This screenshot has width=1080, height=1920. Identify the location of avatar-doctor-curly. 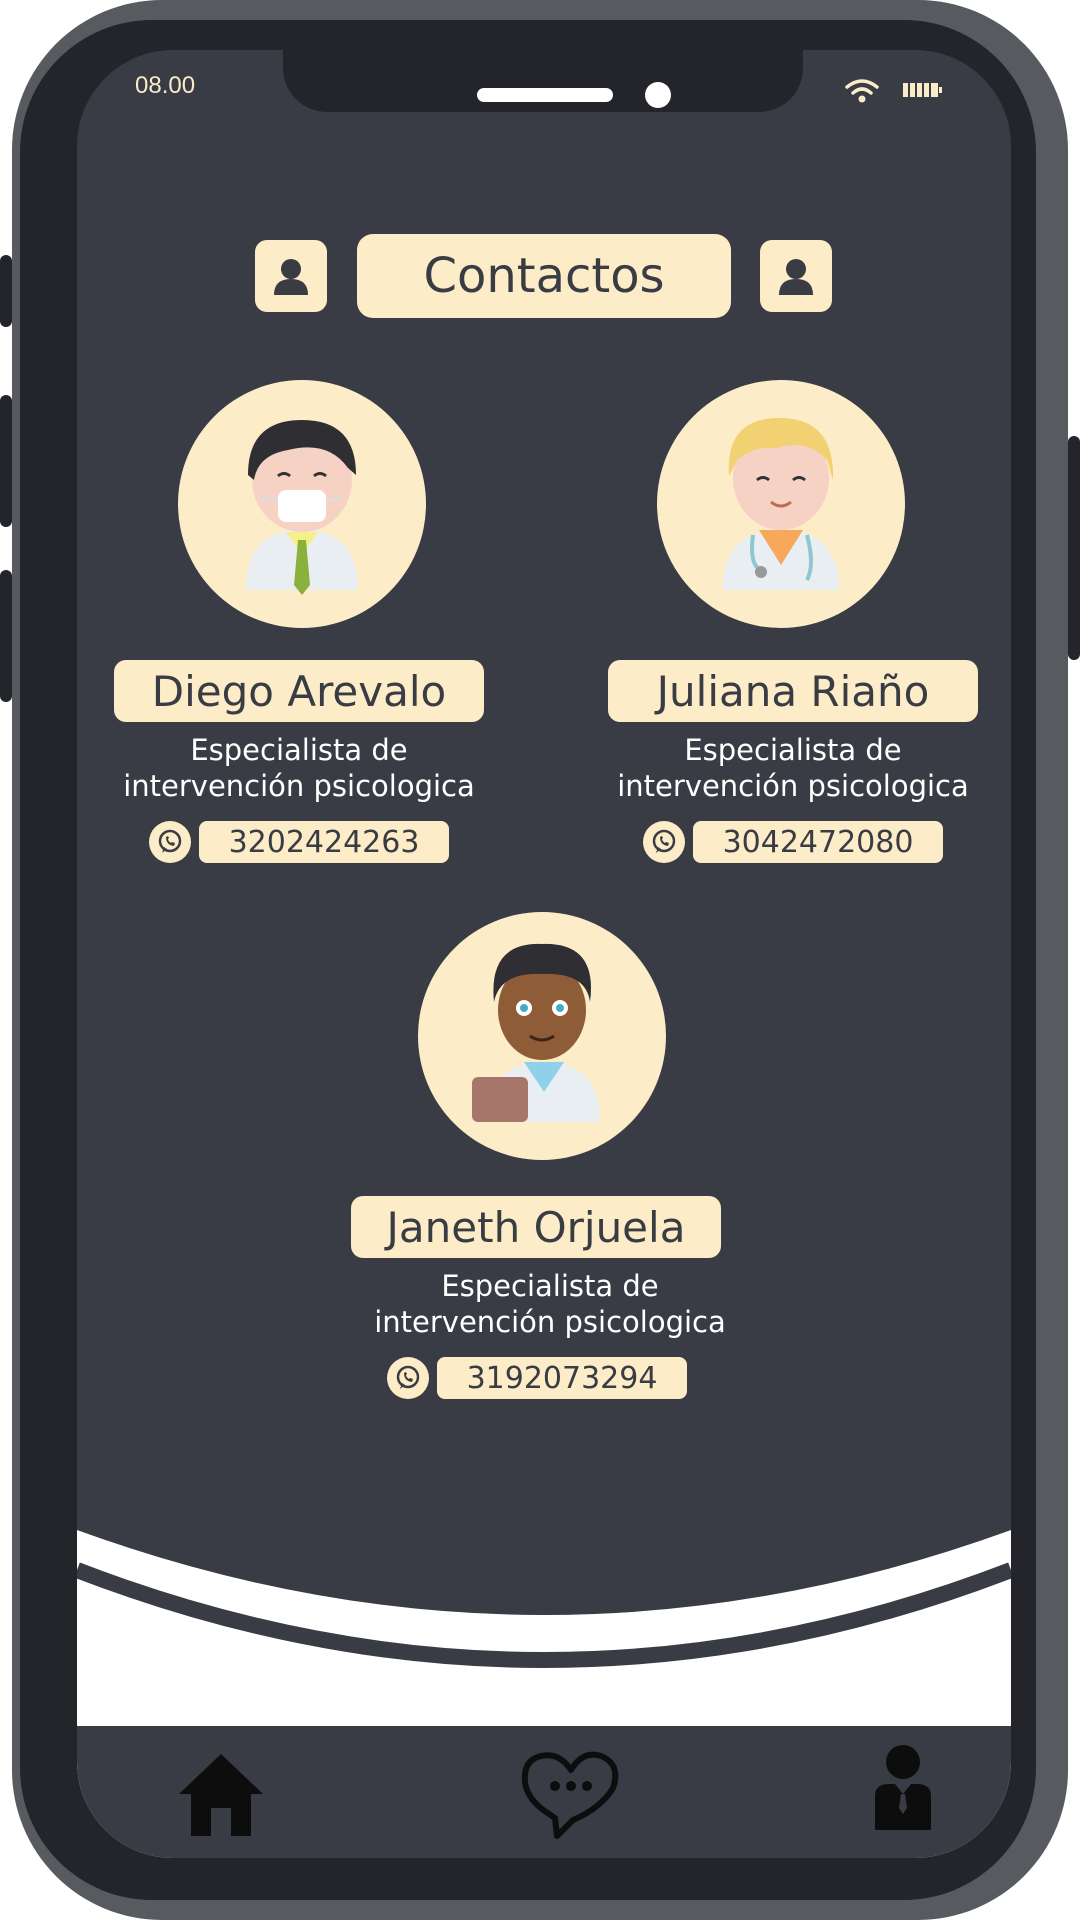
(542, 1036).